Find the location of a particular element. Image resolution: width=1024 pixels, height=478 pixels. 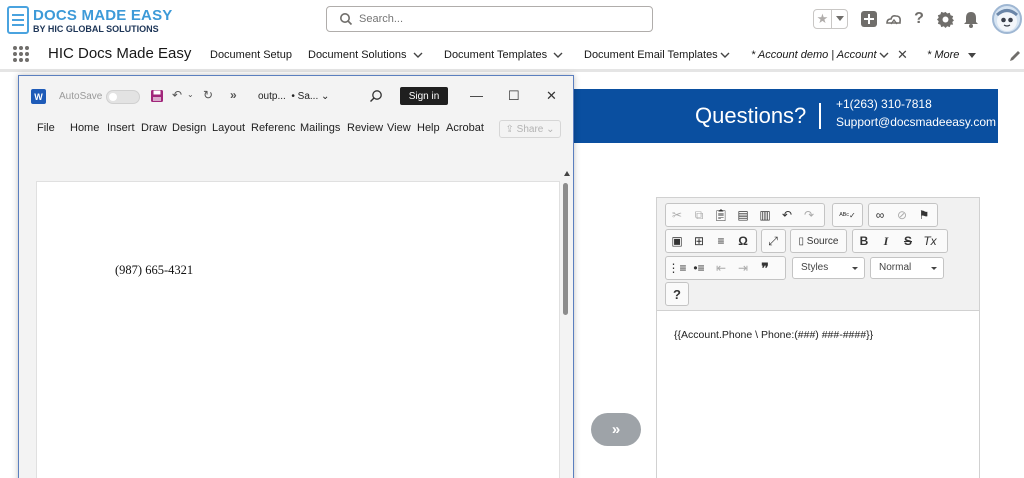

paste-icon: 📋︎ is located at coordinates (721, 215).